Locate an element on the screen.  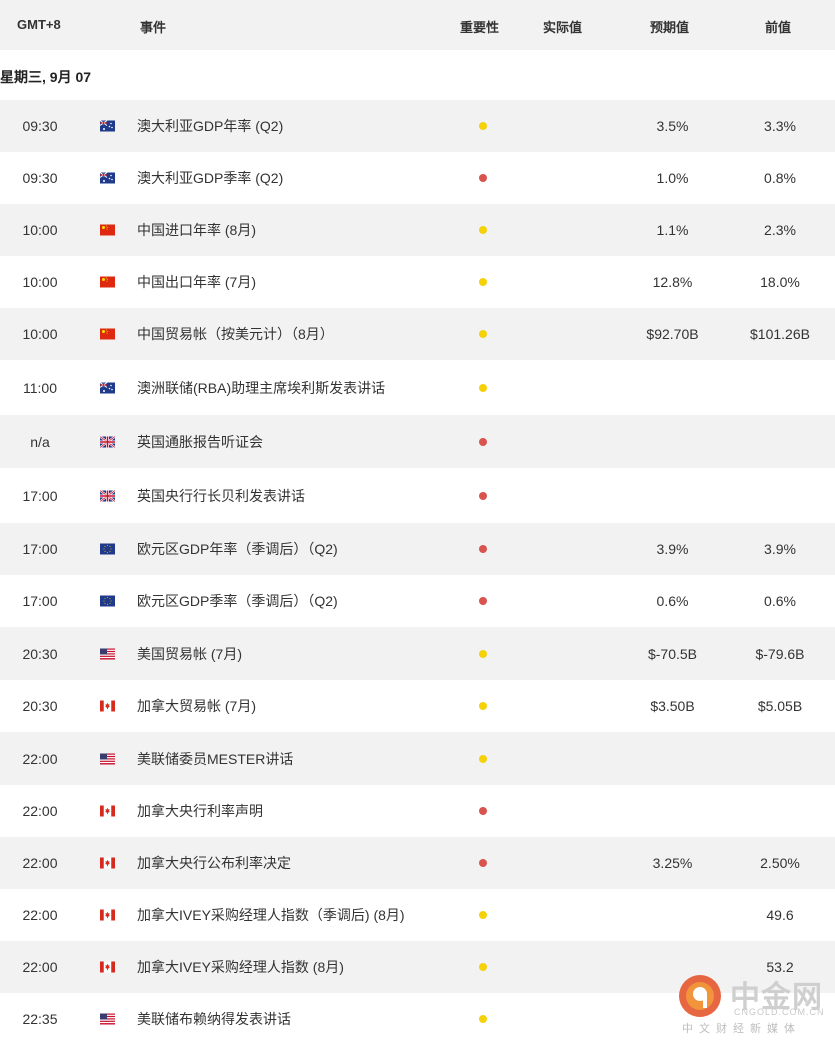
event-name: 美联储委员MESTER讲话 is located at coordinates (215, 759).